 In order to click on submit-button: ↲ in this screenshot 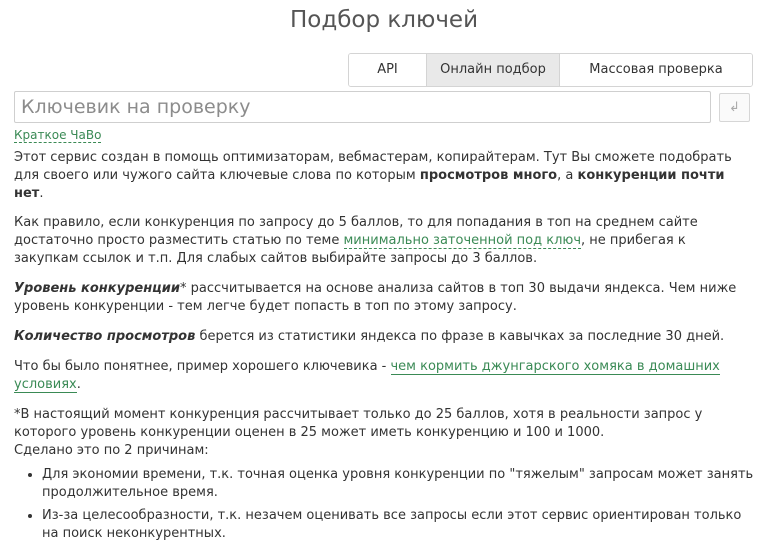, I will do `click(734, 107)`.